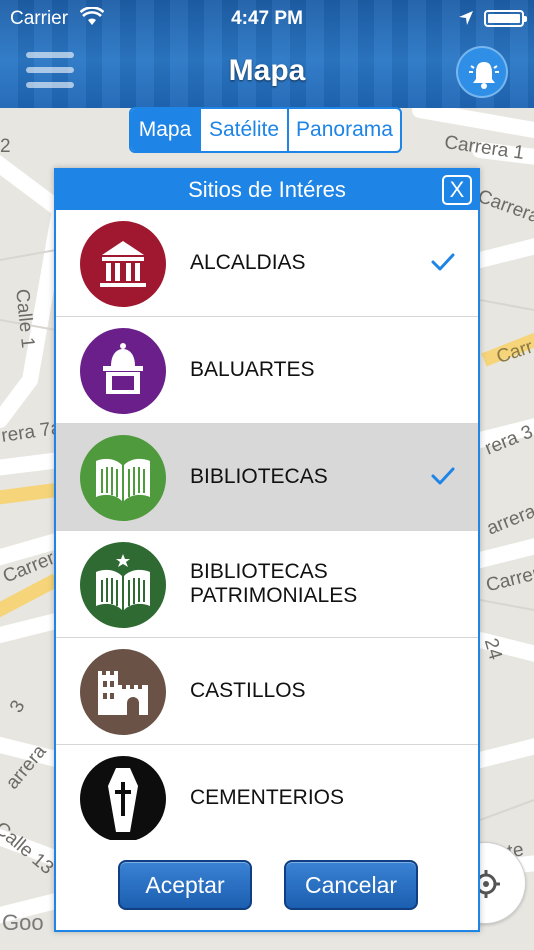  What do you see at coordinates (259, 476) in the screenshot?
I see `list-item-label: BIBLIOTECAS` at bounding box center [259, 476].